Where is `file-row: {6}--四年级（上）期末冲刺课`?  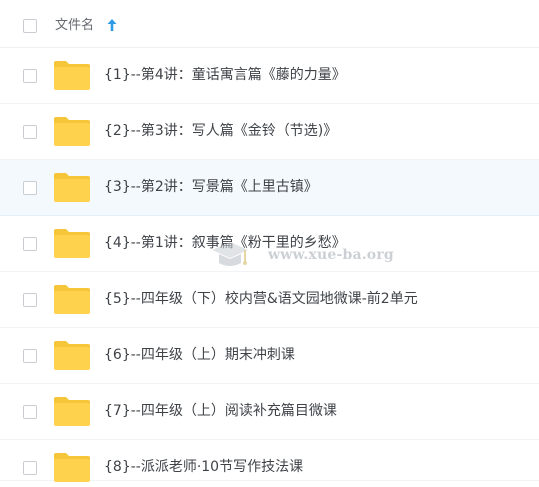
file-row: {6}--四年级（上）期末冲刺课 is located at coordinates (269, 356).